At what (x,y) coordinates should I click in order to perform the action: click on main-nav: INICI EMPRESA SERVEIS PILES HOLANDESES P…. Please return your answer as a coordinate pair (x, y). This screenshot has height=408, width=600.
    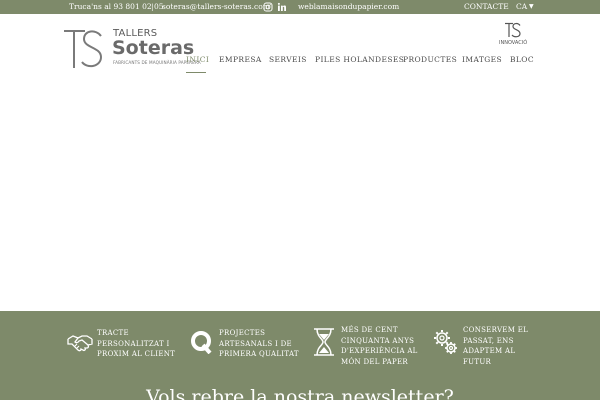
    Looking at the image, I should click on (300, 65).